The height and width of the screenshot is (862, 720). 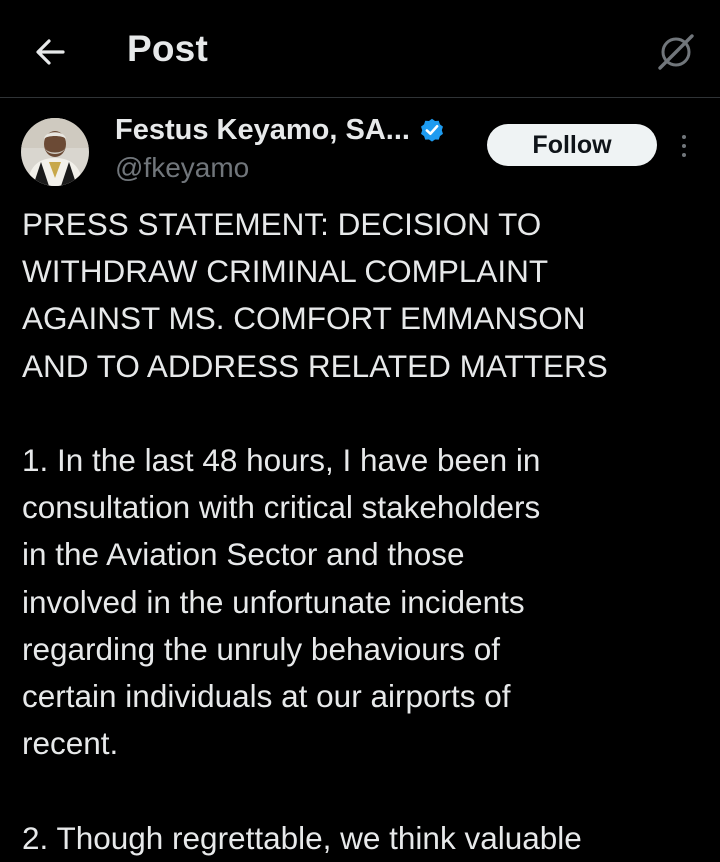 I want to click on post-line: certain individuals at our airports of, so click(x=266, y=696).